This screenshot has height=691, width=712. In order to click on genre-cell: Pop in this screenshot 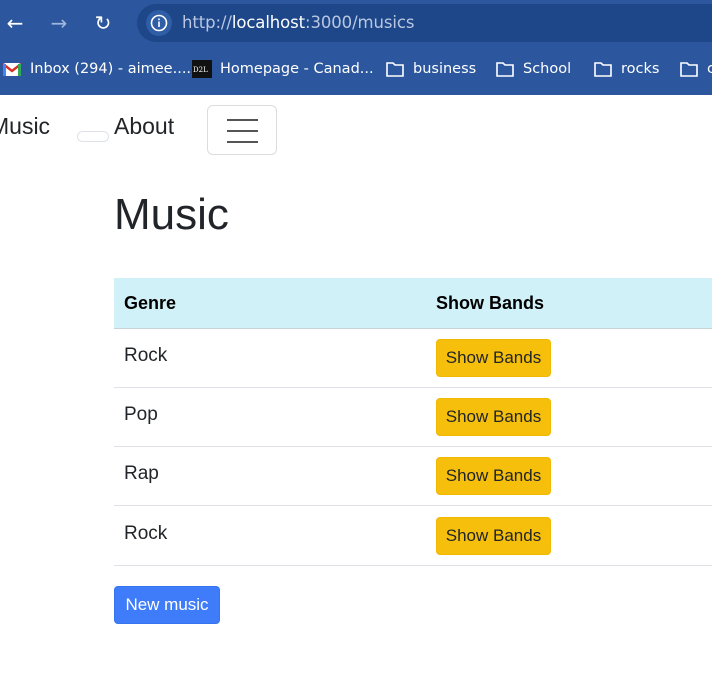, I will do `click(141, 414)`.